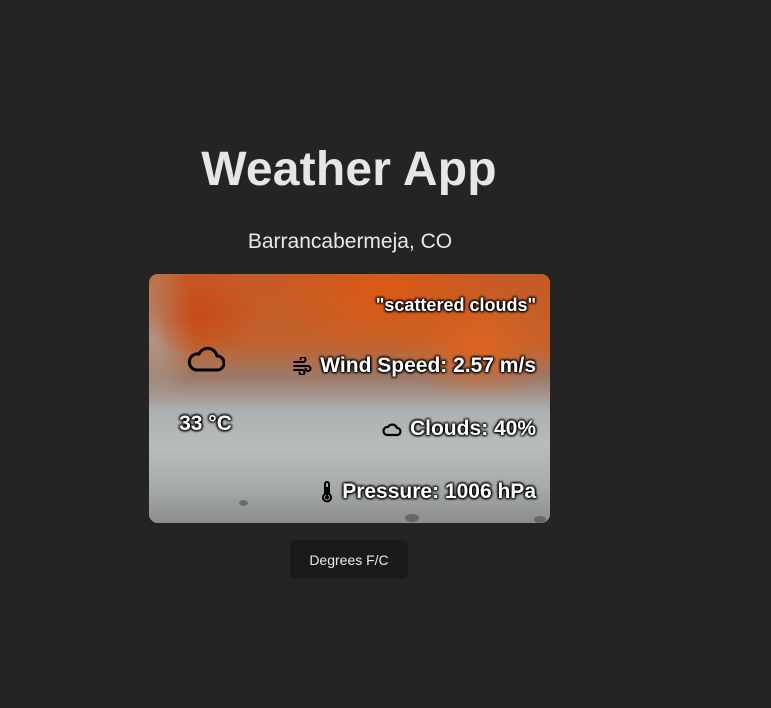 This screenshot has height=708, width=771. I want to click on clouds-row: Clouds: 40%, so click(459, 429).